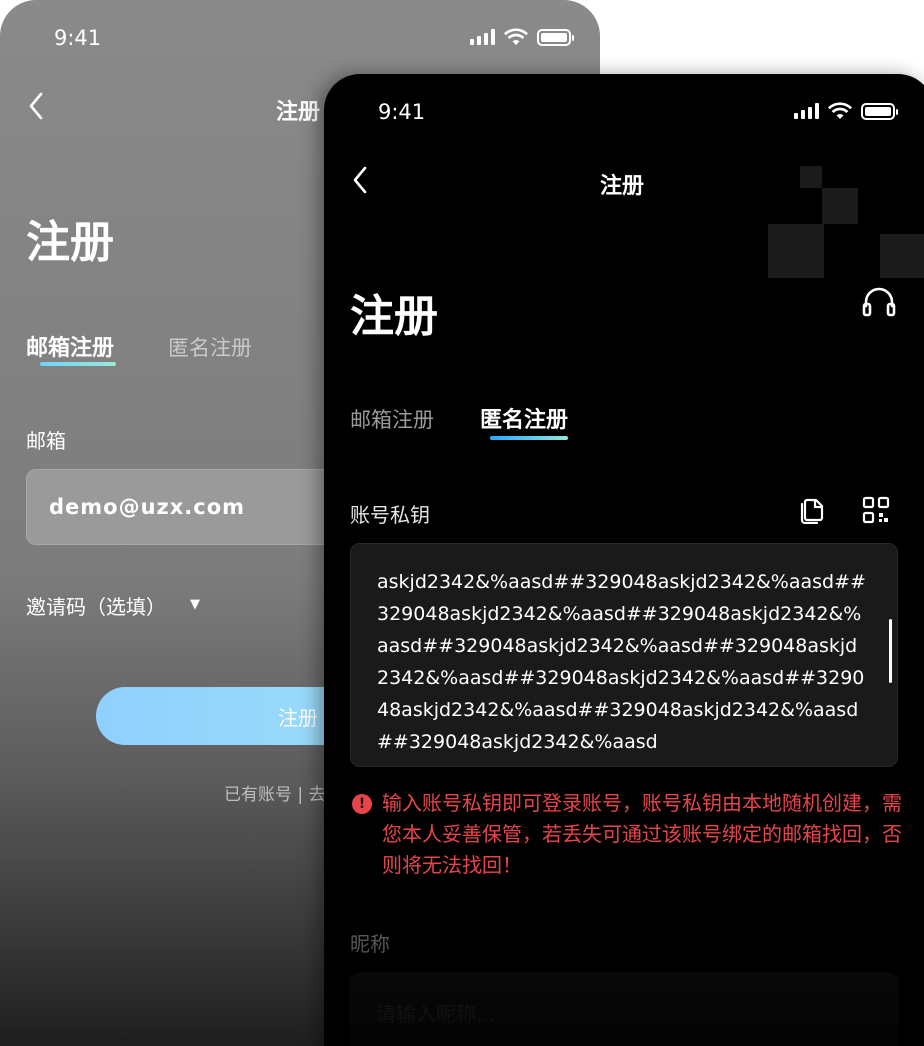 The image size is (924, 1046). Describe the element at coordinates (890, 651) in the screenshot. I see `scrollbar` at that location.